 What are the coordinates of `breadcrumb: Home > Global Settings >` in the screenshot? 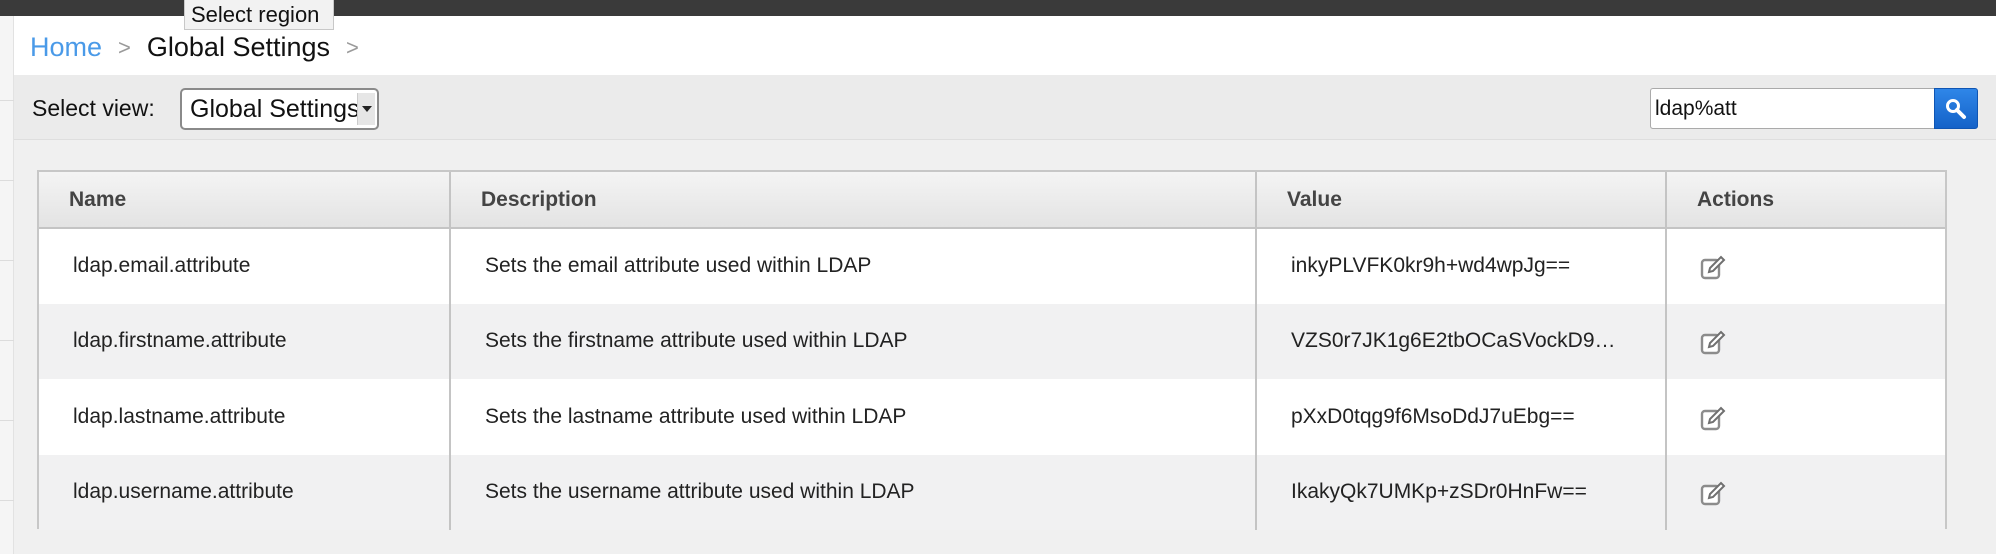 It's located at (202, 47).